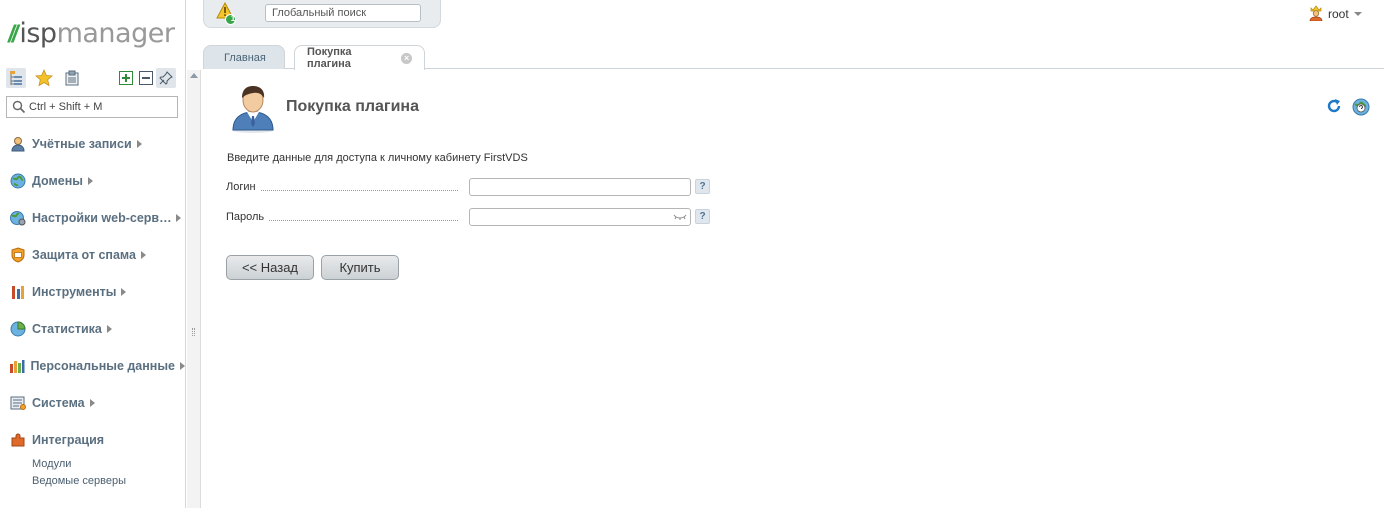  What do you see at coordinates (360, 267) in the screenshot?
I see `buy-button: Купить` at bounding box center [360, 267].